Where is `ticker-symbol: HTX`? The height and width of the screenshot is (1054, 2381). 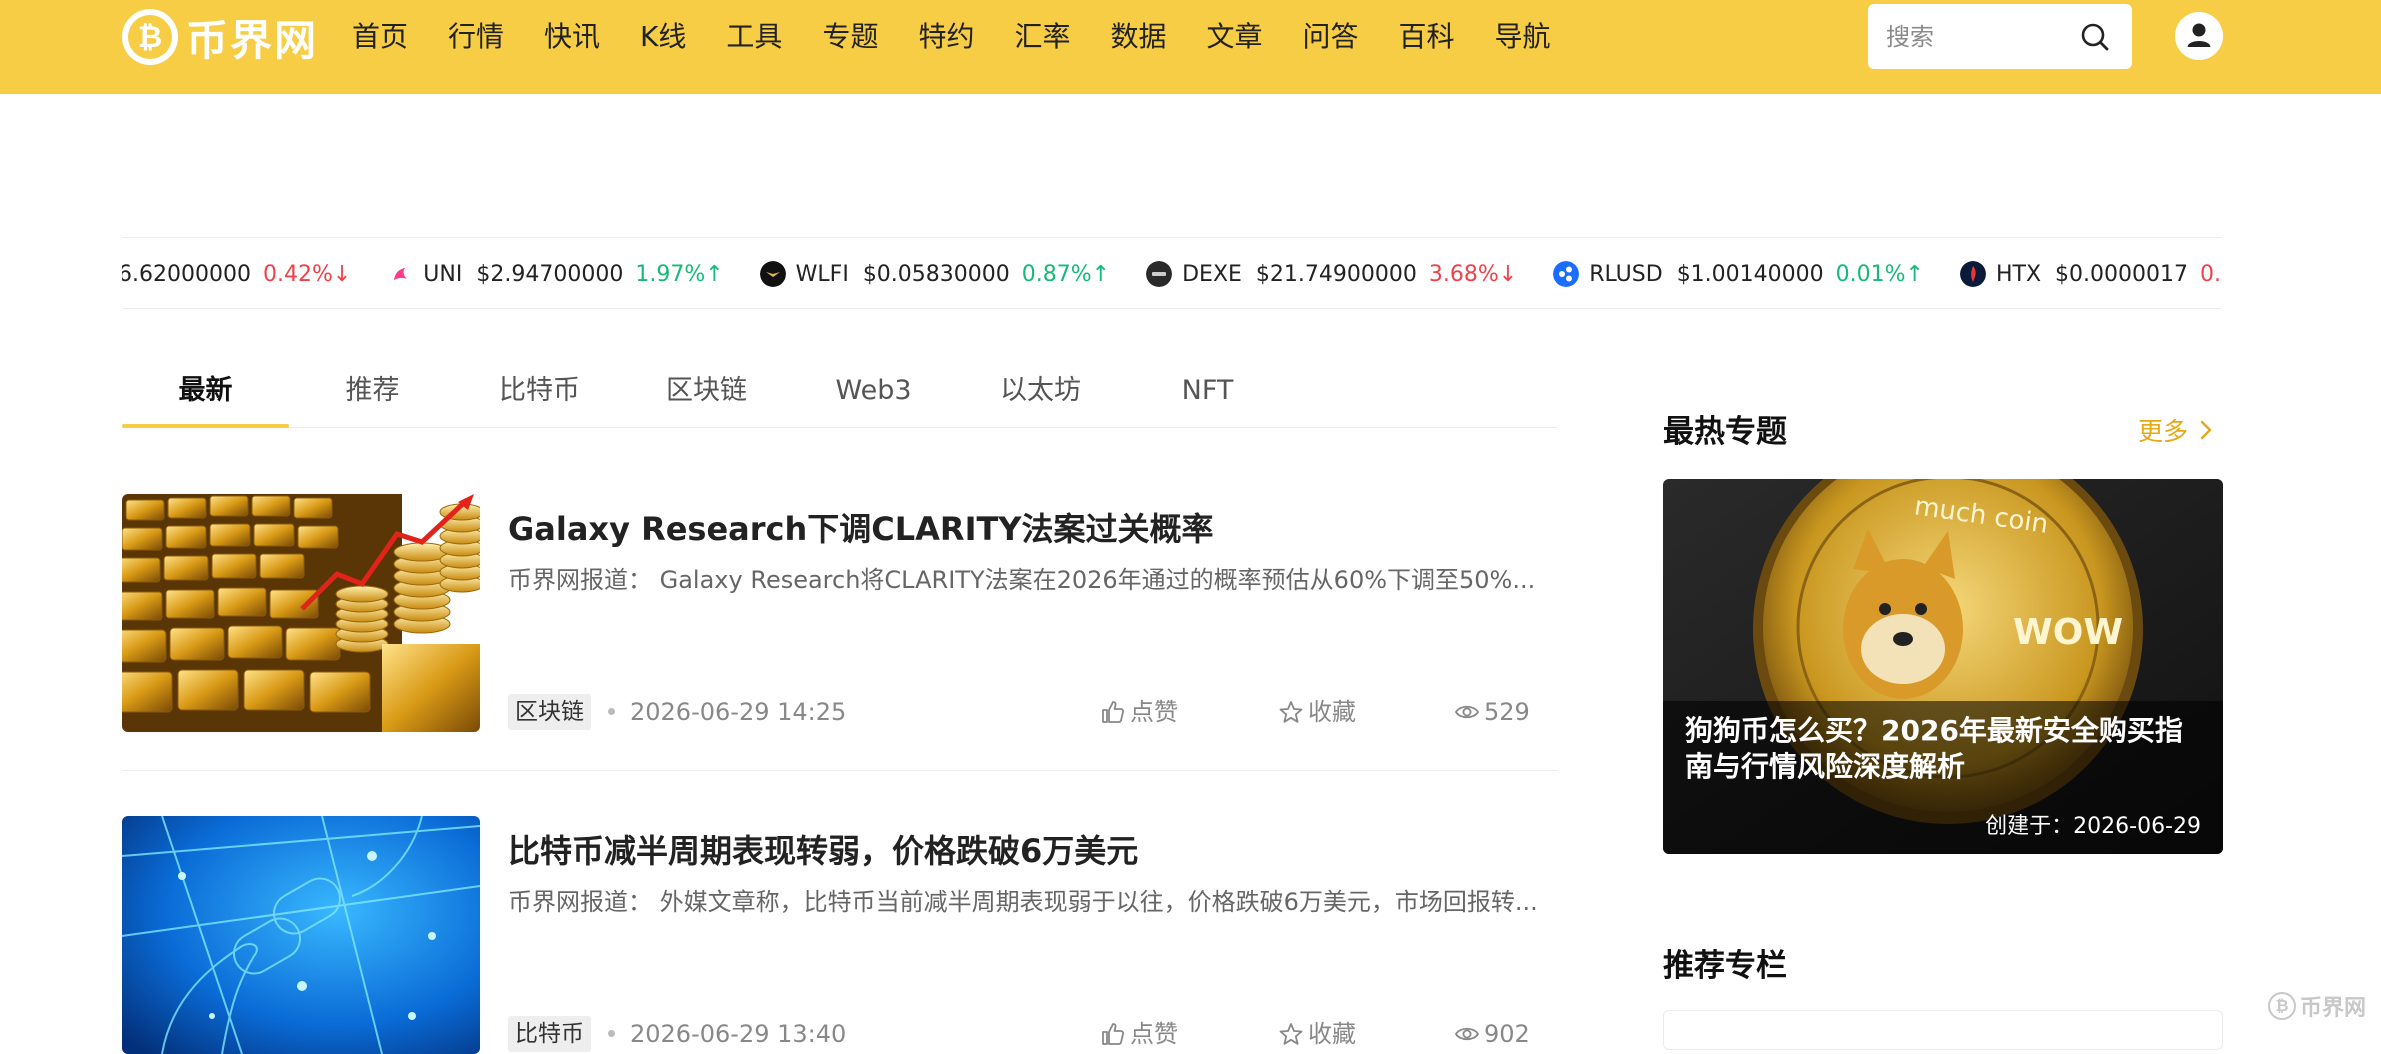 ticker-symbol: HTX is located at coordinates (2018, 274).